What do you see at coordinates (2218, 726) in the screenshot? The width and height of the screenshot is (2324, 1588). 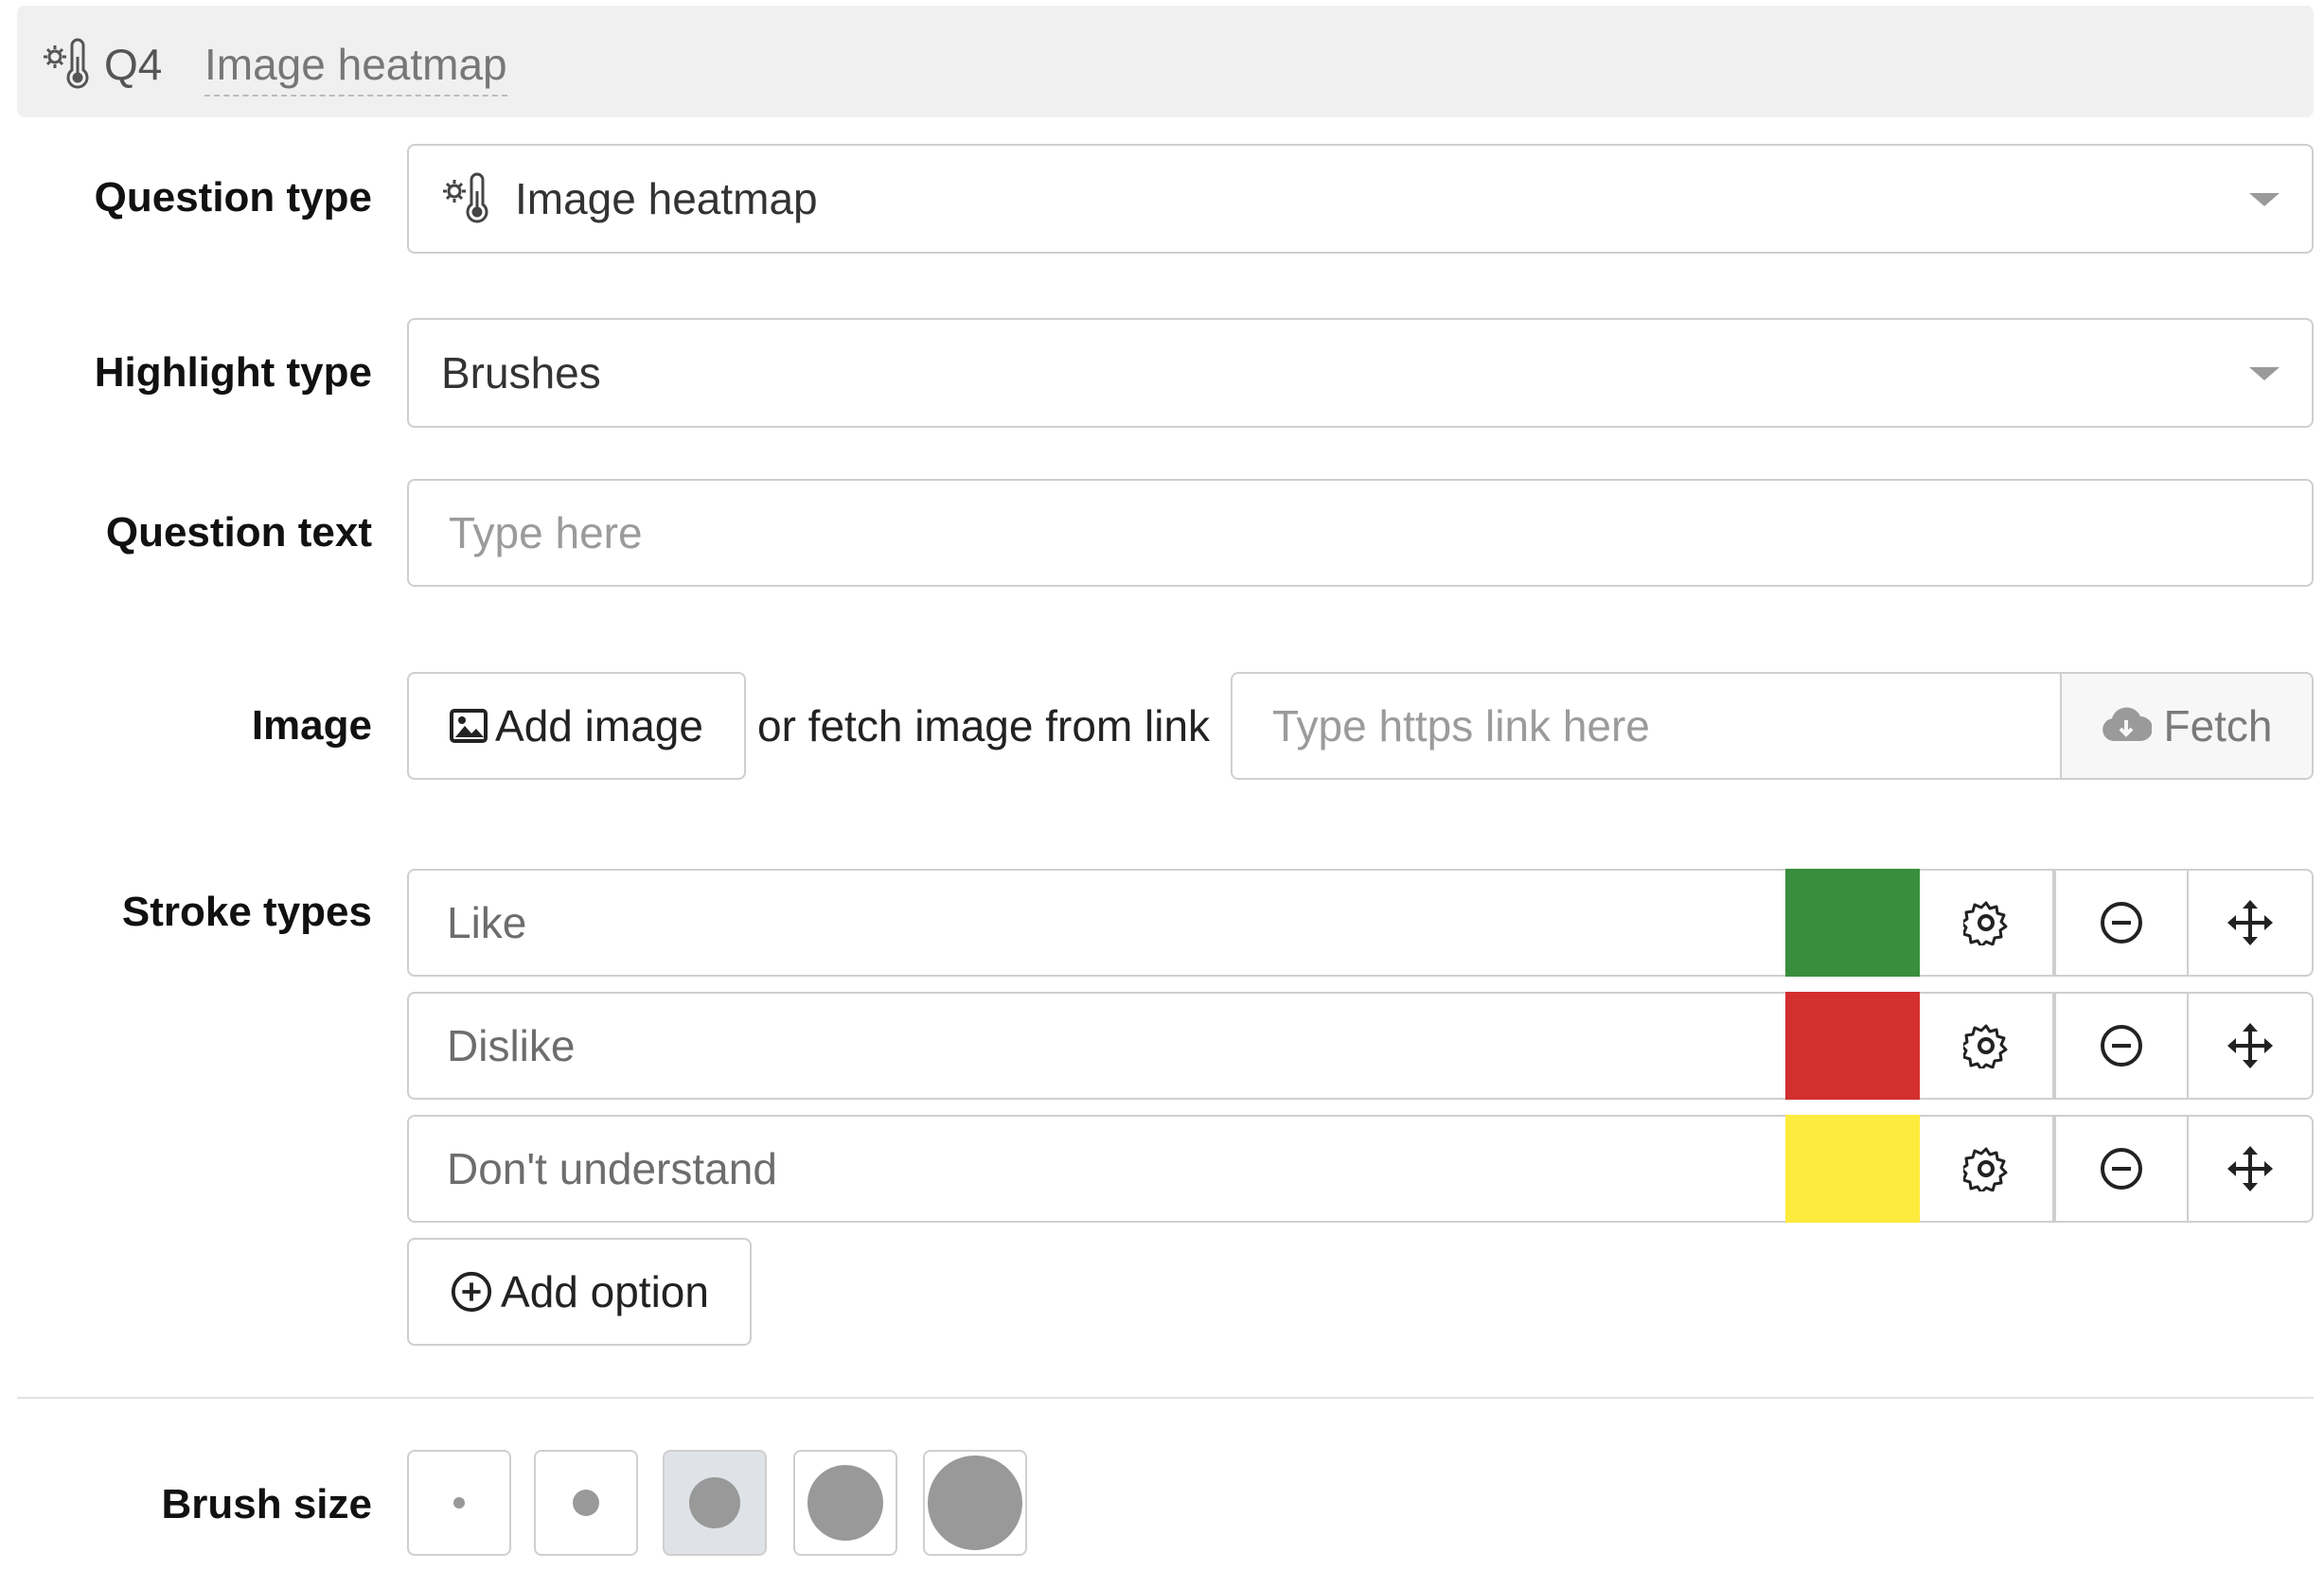 I see `fetch-label: Fetch` at bounding box center [2218, 726].